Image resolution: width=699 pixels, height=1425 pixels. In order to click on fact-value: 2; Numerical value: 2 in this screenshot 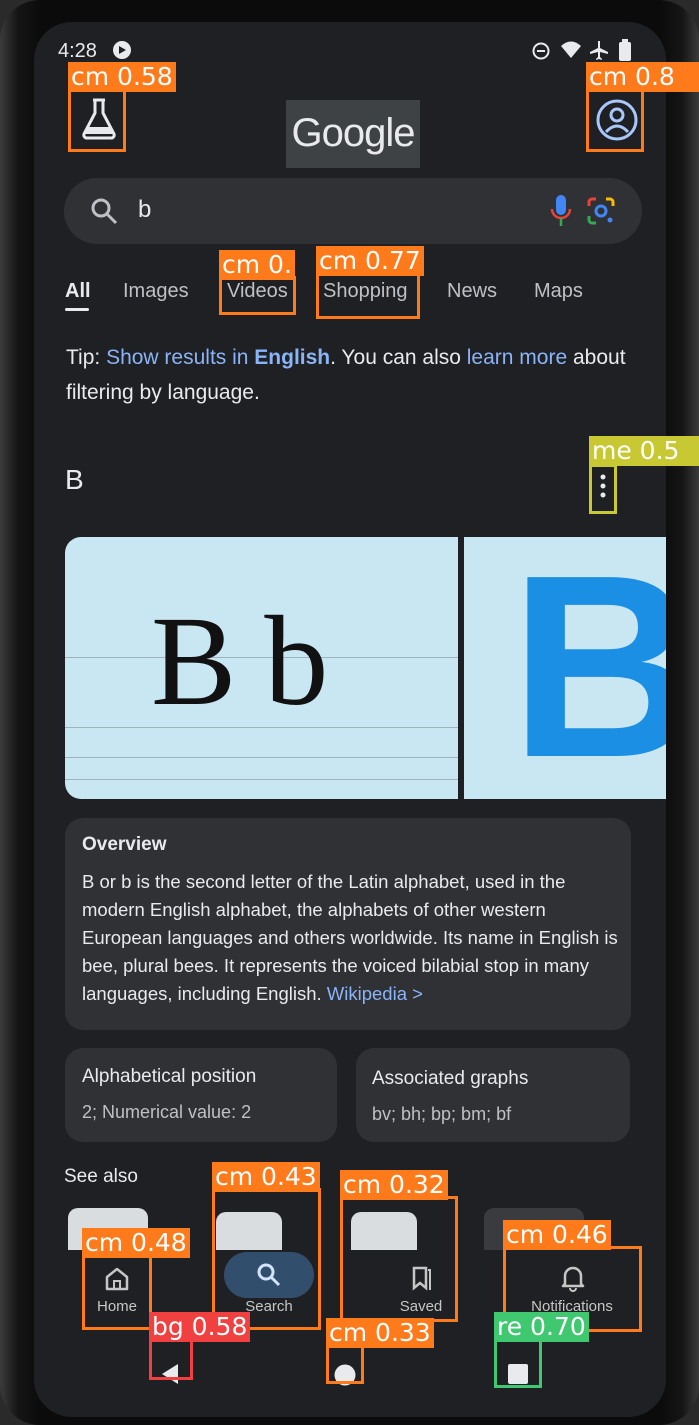, I will do `click(167, 1112)`.